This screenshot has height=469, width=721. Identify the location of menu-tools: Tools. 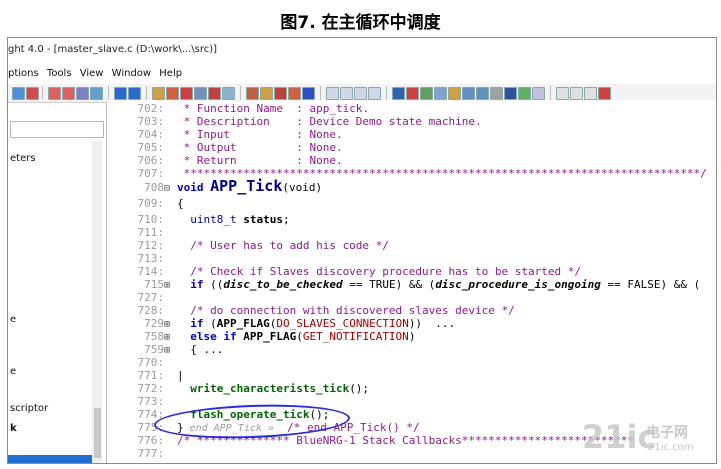
(59, 73).